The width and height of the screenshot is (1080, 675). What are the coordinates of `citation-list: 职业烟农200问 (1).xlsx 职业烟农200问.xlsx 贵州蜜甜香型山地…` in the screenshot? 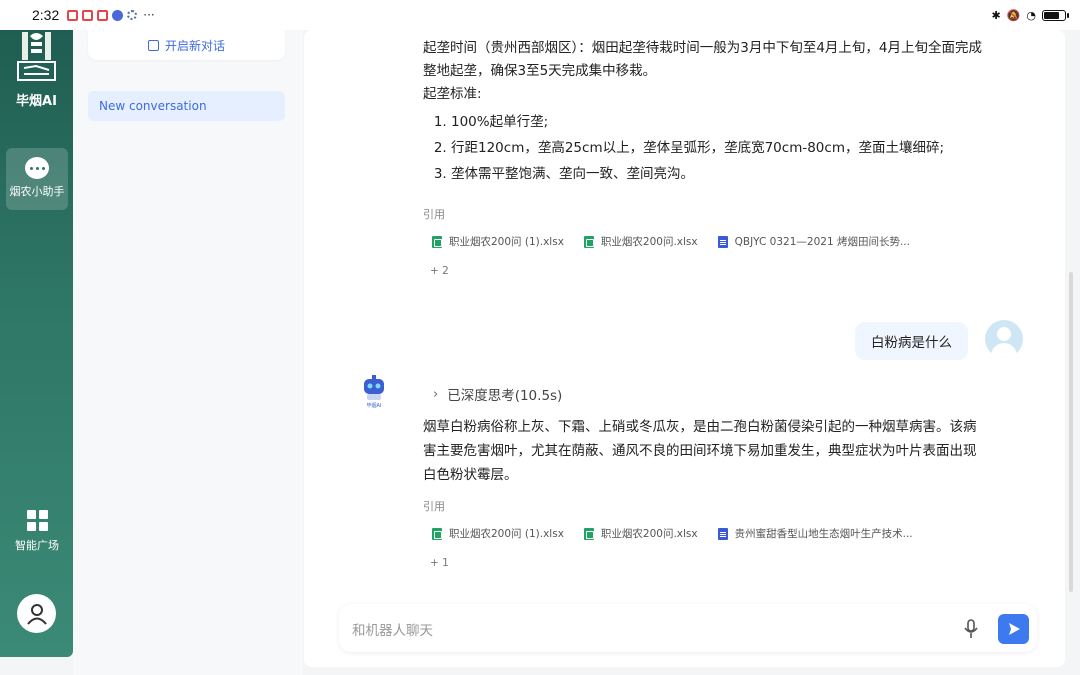 It's located at (672, 533).